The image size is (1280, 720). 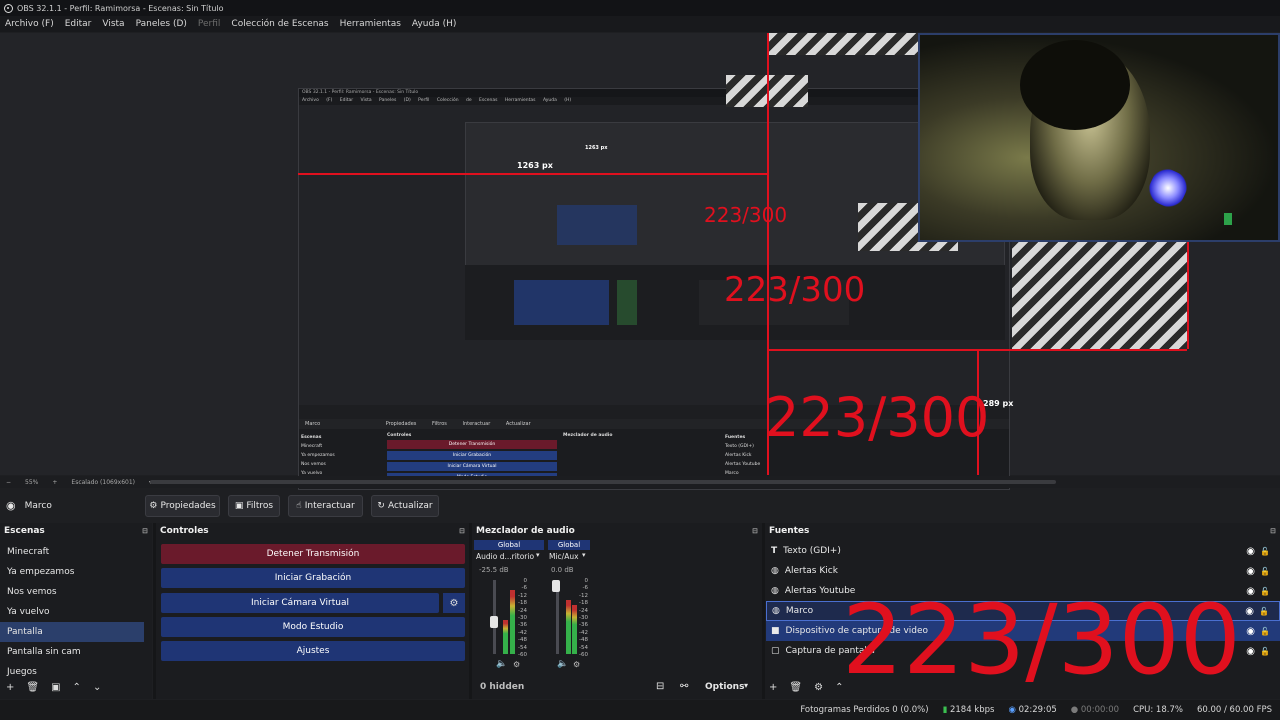 I want to click on mixer-options-button: Options, so click(x=724, y=687).